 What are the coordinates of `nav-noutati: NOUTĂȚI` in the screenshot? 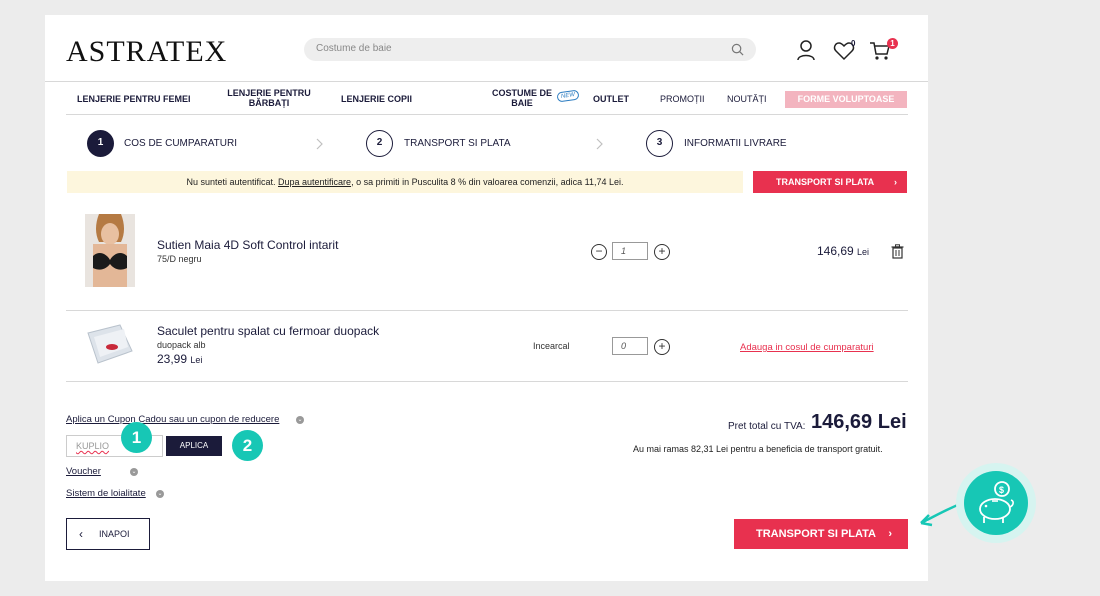 It's located at (747, 99).